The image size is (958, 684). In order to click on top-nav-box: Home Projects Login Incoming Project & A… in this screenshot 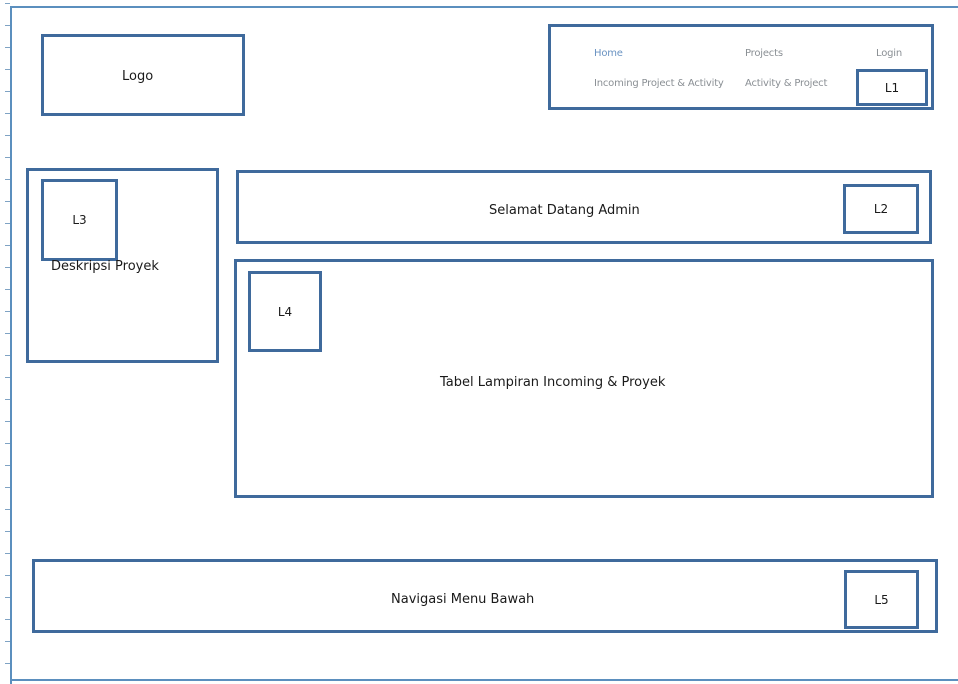, I will do `click(741, 67)`.